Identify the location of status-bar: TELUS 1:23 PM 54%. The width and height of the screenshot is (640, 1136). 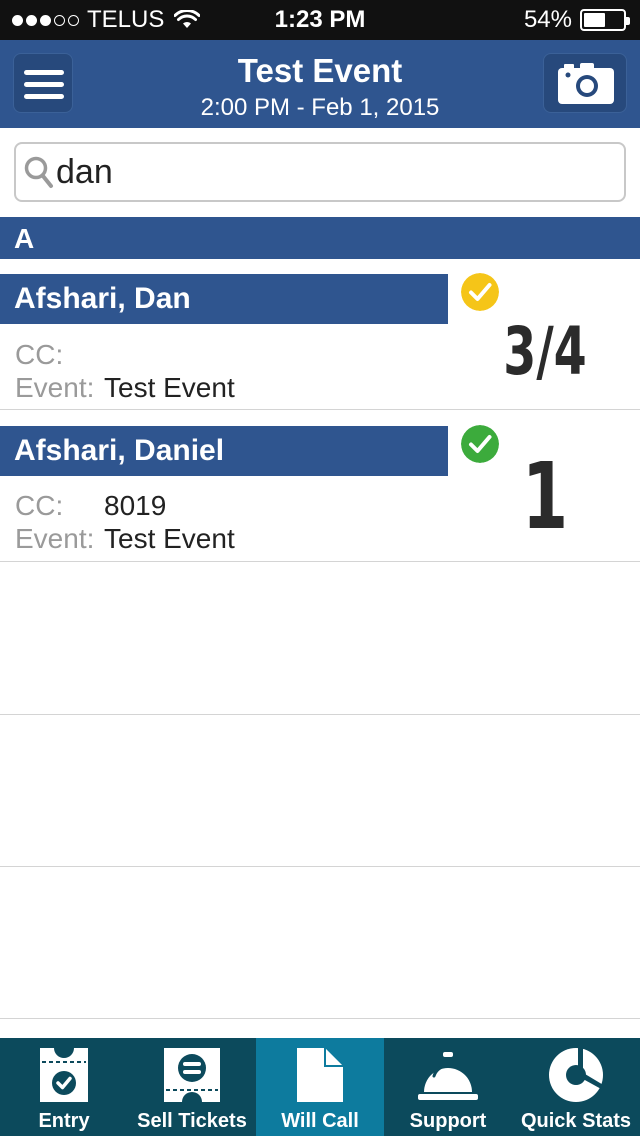
(320, 20).